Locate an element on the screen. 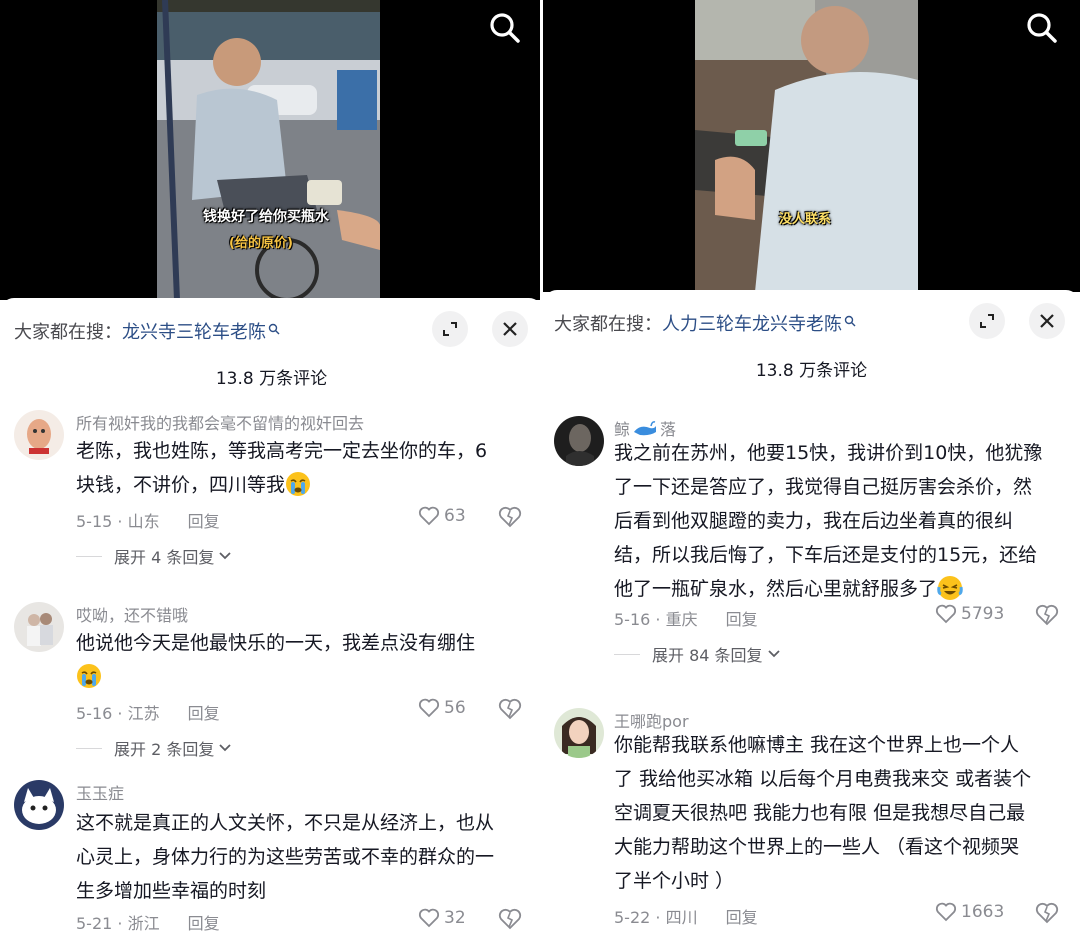 The width and height of the screenshot is (1080, 945). search-suggestion-prefix: 大家都在搜： is located at coordinates (68, 332).